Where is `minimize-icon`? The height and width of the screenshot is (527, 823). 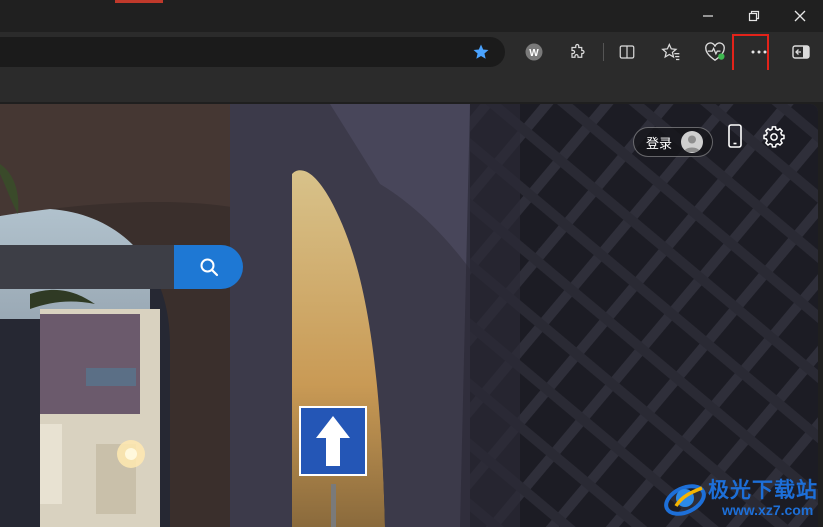
minimize-icon is located at coordinates (708, 16).